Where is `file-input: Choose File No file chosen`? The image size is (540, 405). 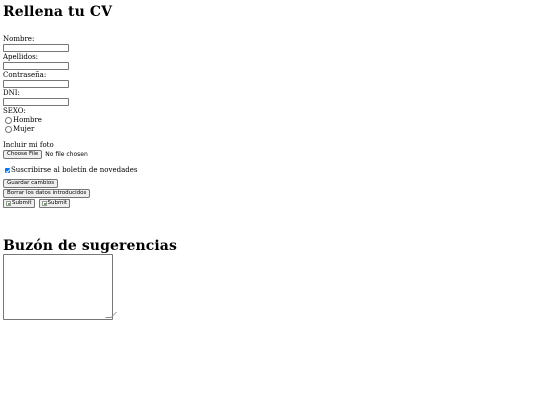
file-input: Choose File No file chosen is located at coordinates (268, 154).